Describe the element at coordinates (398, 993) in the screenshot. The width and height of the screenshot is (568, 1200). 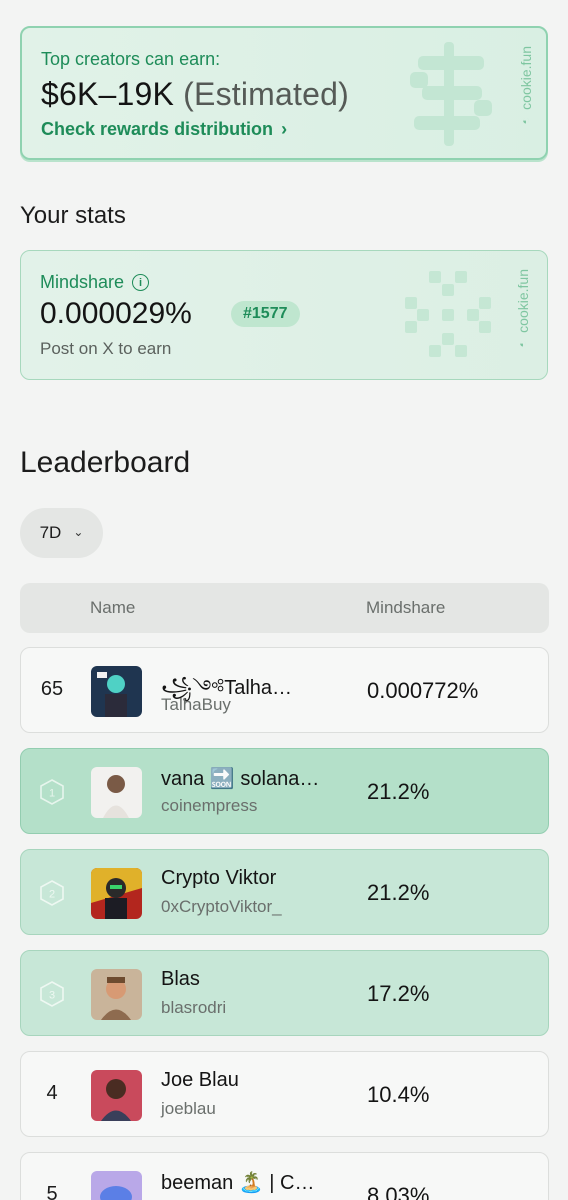
I see `row-mindshare: 17.2%` at that location.